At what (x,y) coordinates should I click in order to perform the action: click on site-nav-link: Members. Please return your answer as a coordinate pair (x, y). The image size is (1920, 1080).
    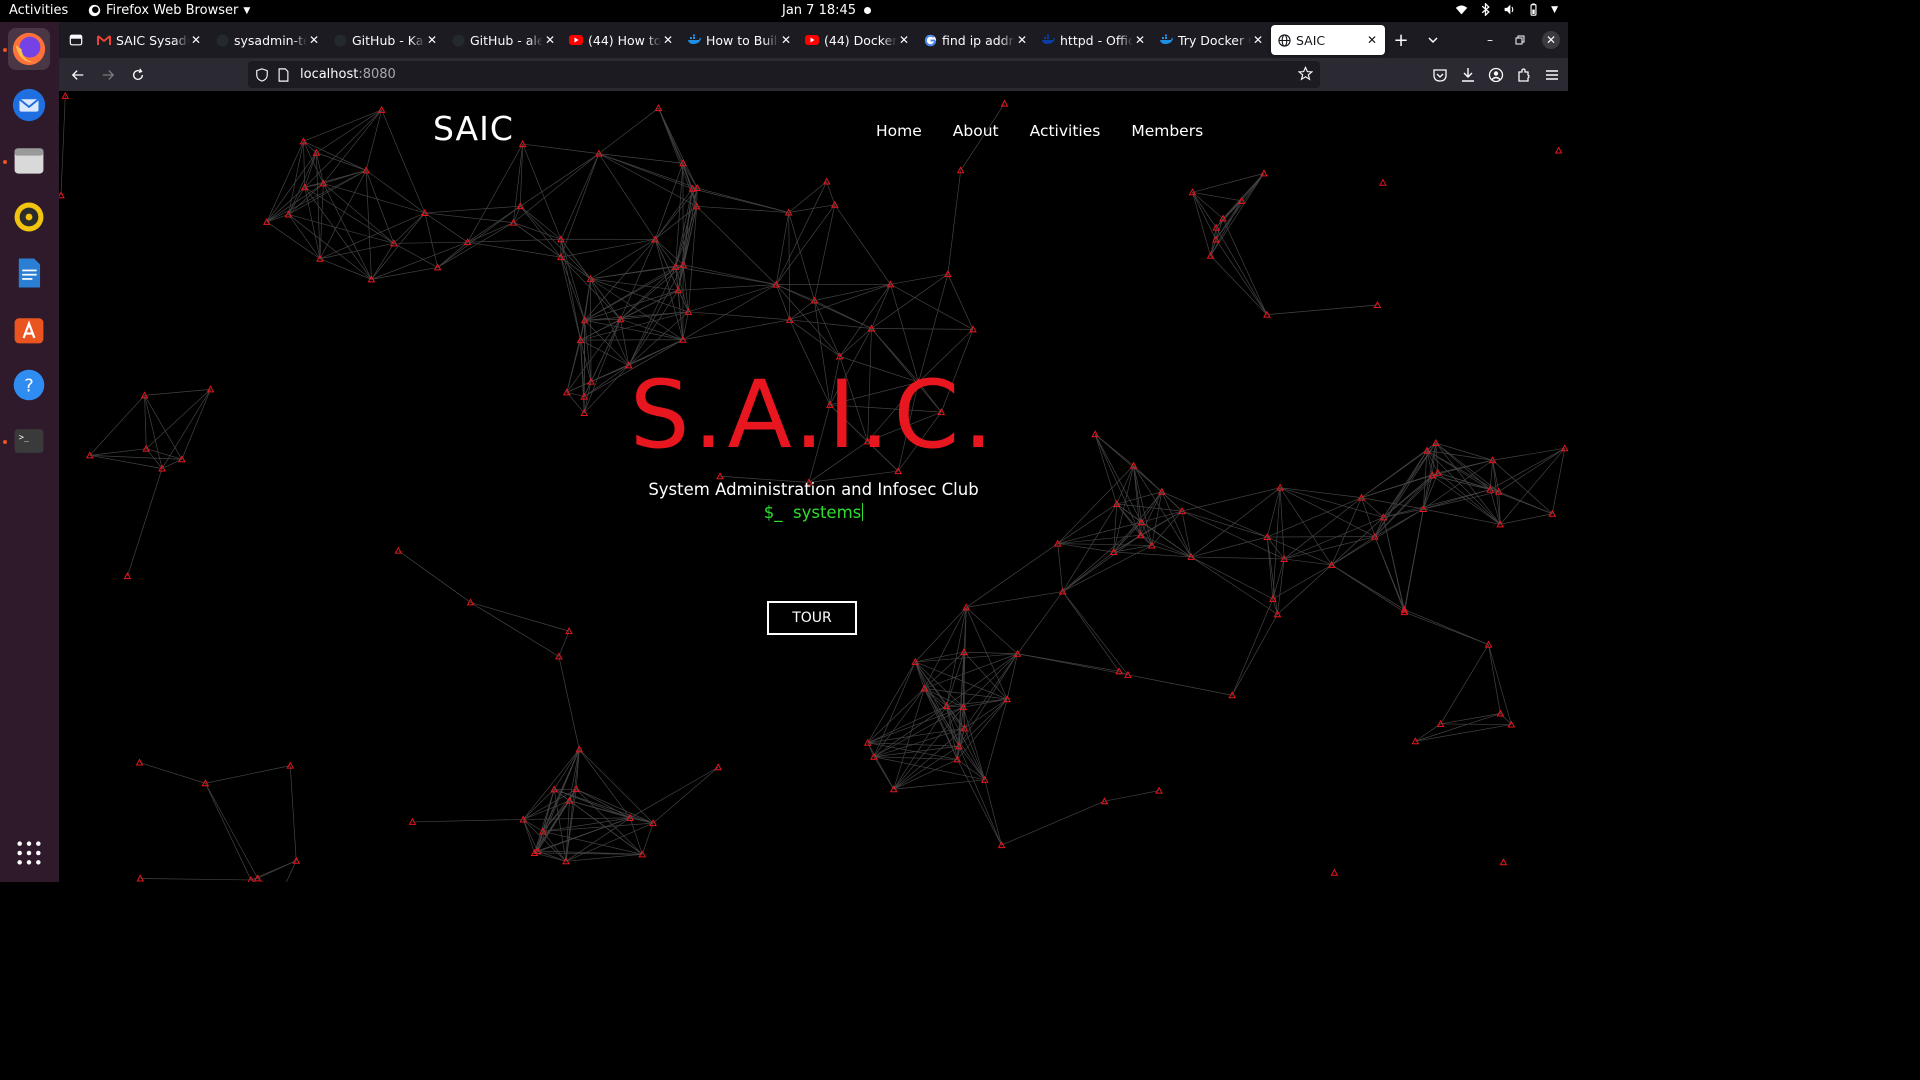
    Looking at the image, I should click on (1167, 131).